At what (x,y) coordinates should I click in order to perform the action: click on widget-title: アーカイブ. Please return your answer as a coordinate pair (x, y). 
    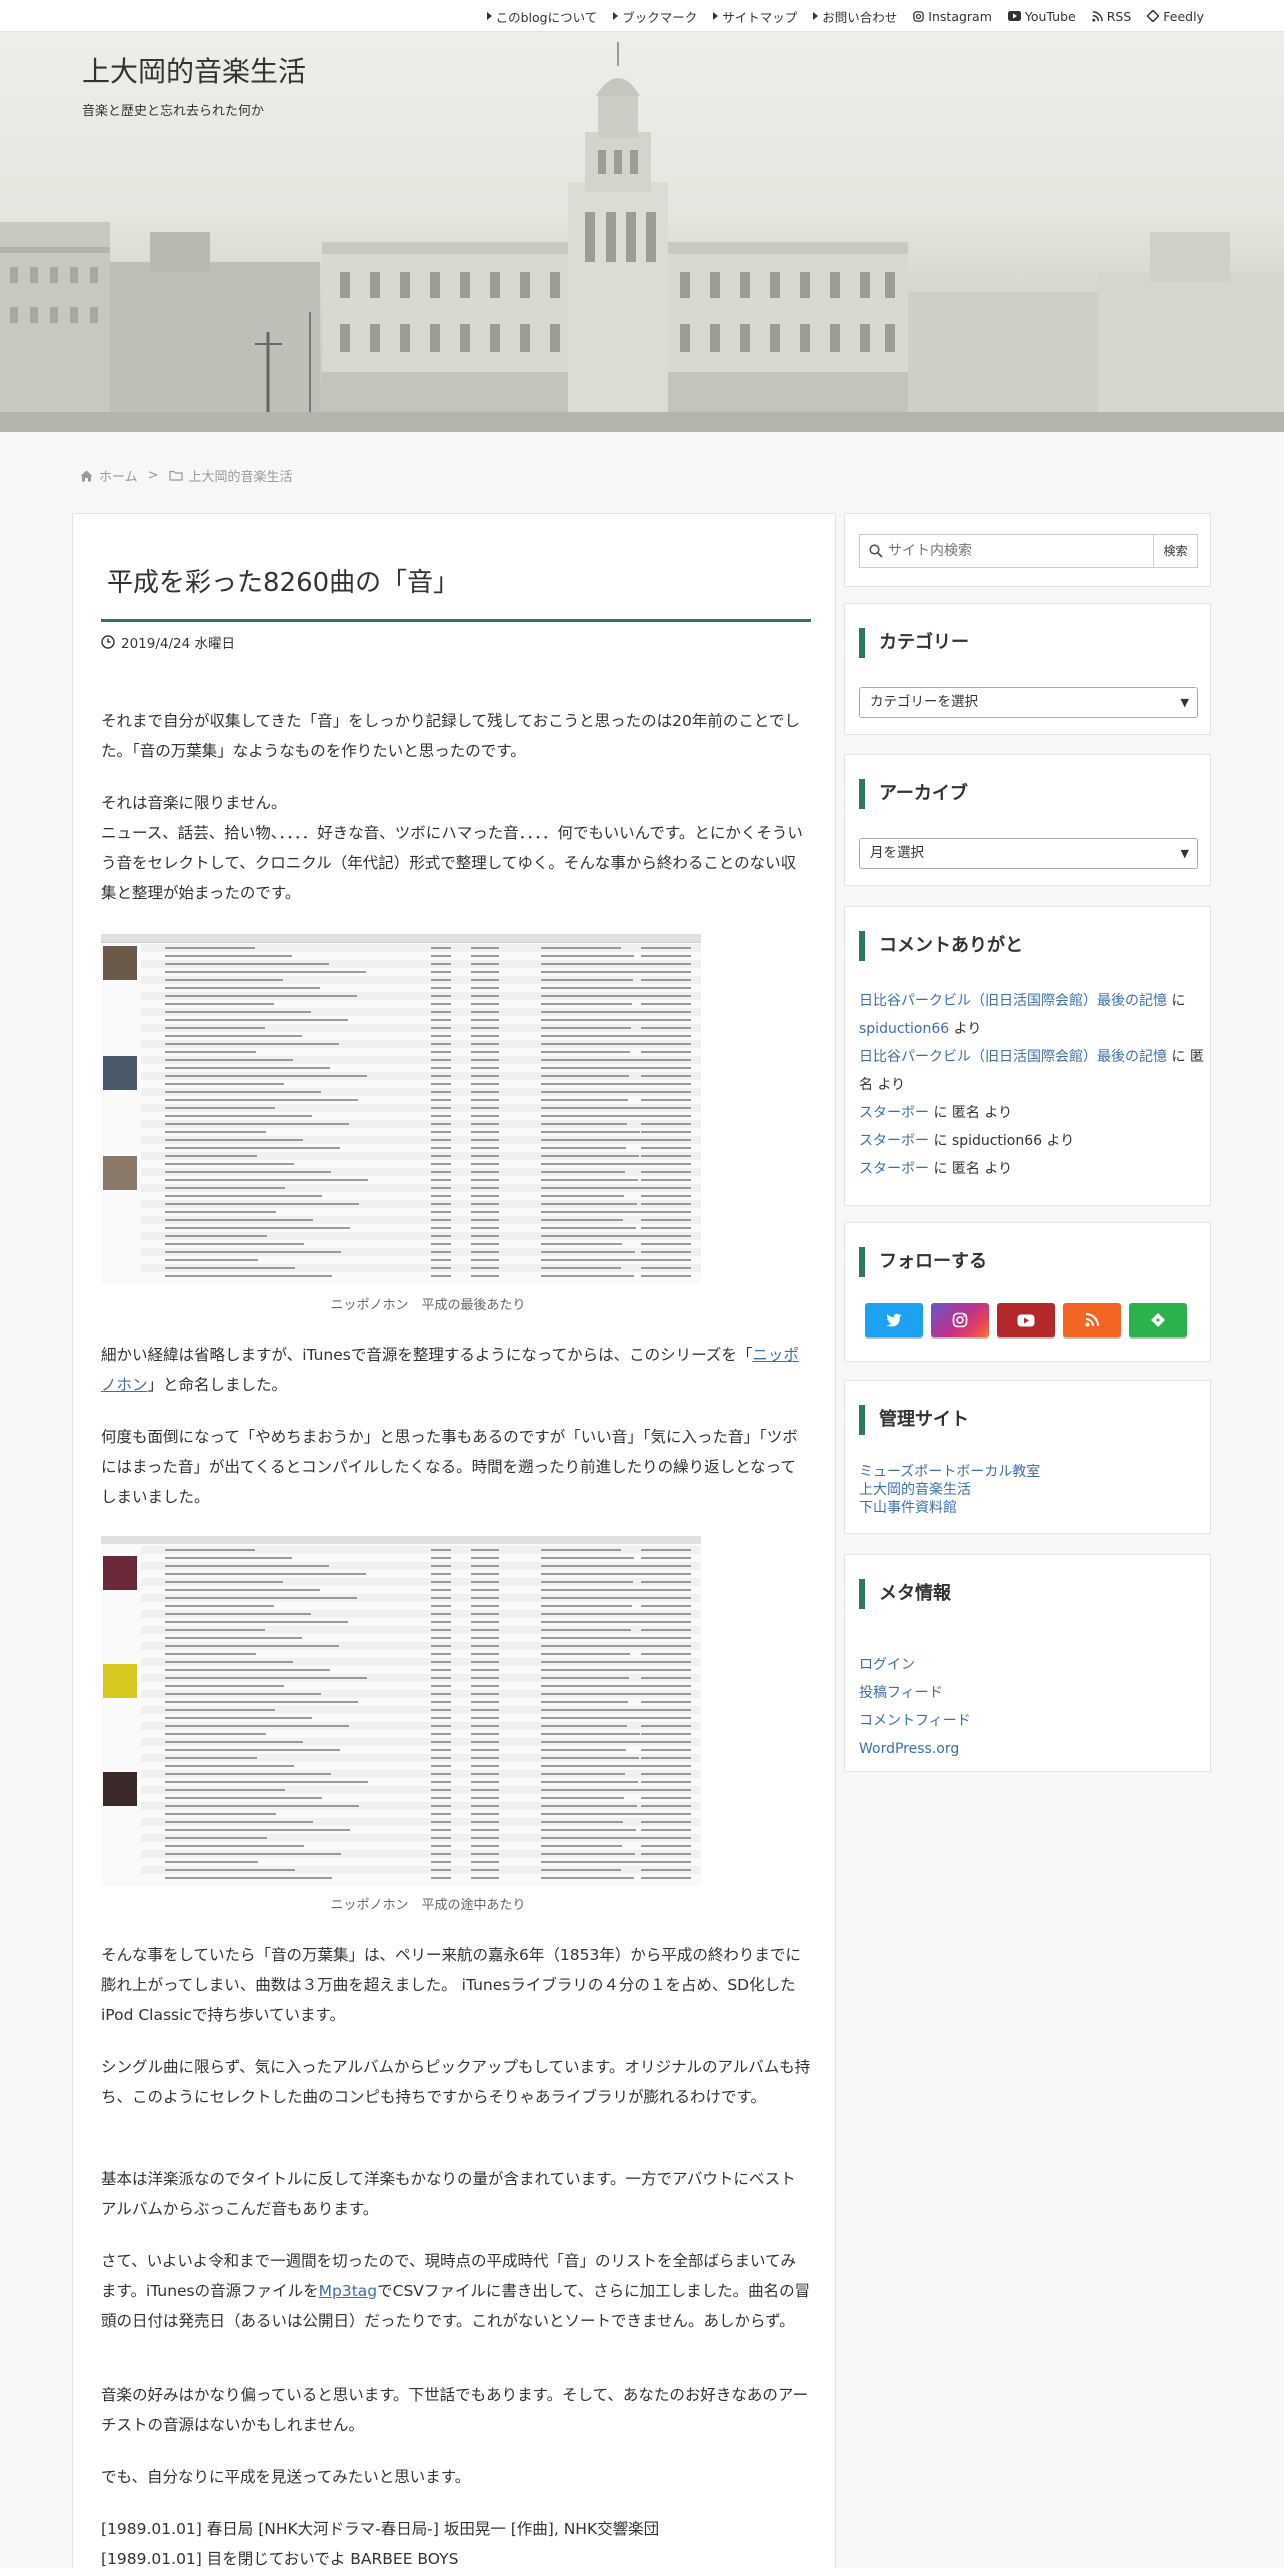
    Looking at the image, I should click on (913, 794).